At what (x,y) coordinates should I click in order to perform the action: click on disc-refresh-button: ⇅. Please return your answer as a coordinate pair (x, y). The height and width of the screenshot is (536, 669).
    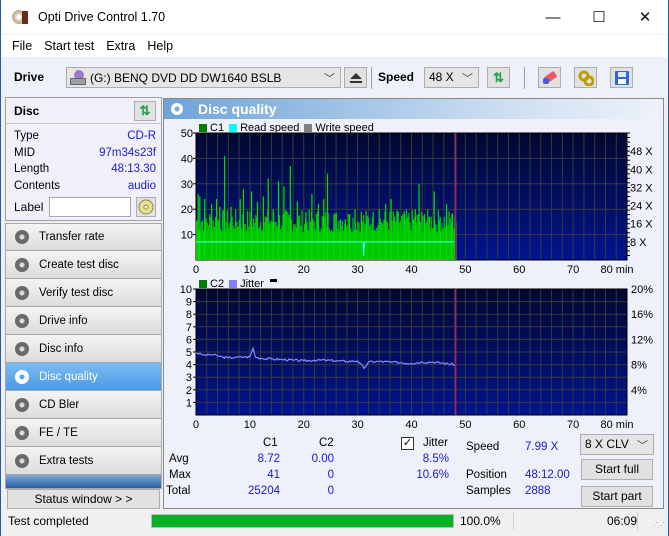
    Looking at the image, I should click on (145, 110).